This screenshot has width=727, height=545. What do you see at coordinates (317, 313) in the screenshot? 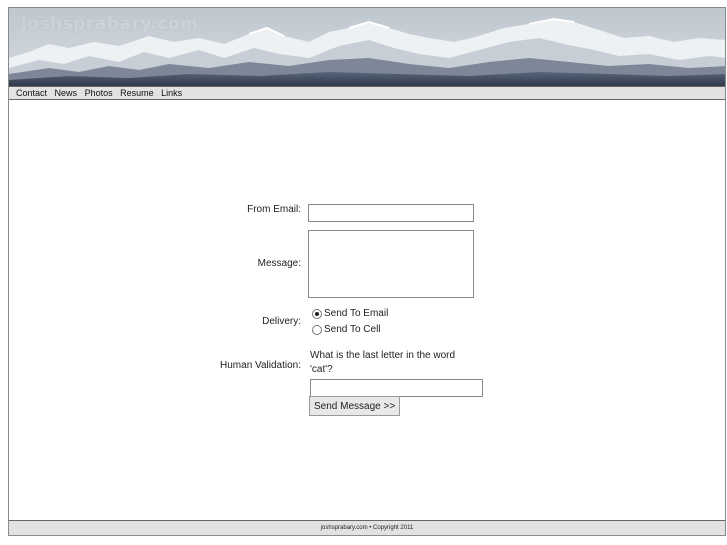
I see `radio-email` at bounding box center [317, 313].